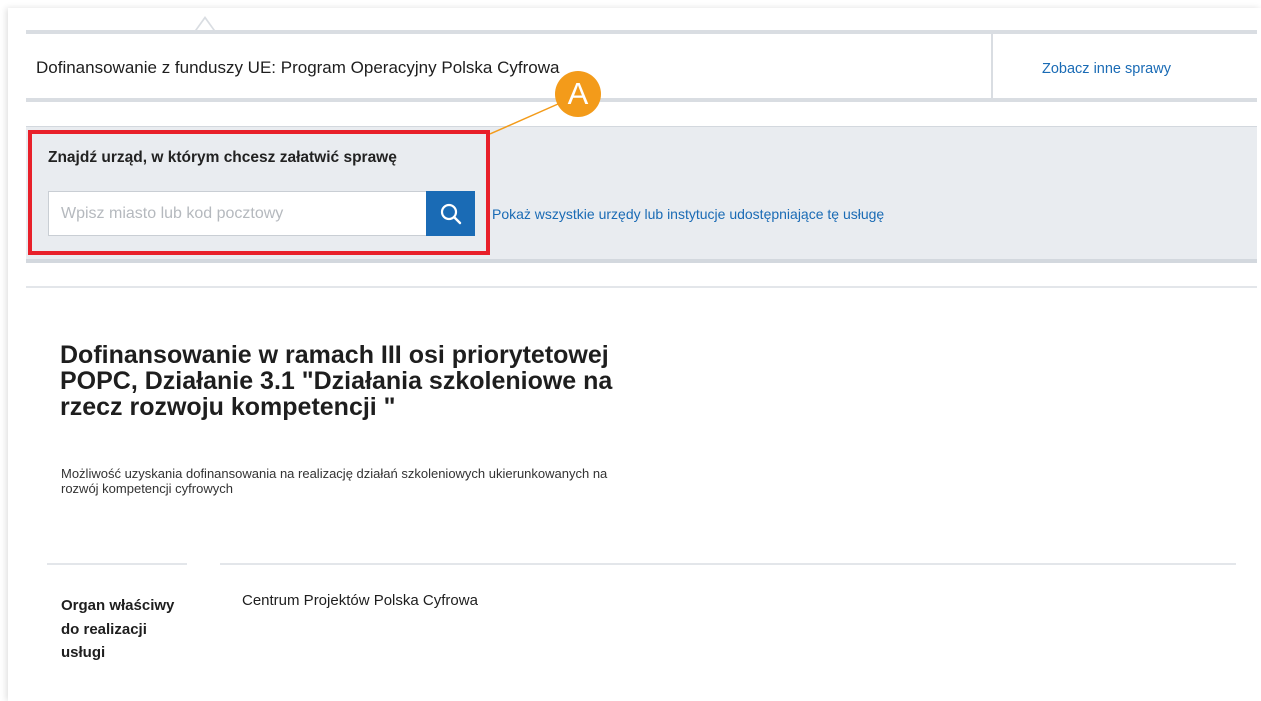 The width and height of the screenshot is (1261, 701). What do you see at coordinates (117, 564) in the screenshot?
I see `details-row-divider-left` at bounding box center [117, 564].